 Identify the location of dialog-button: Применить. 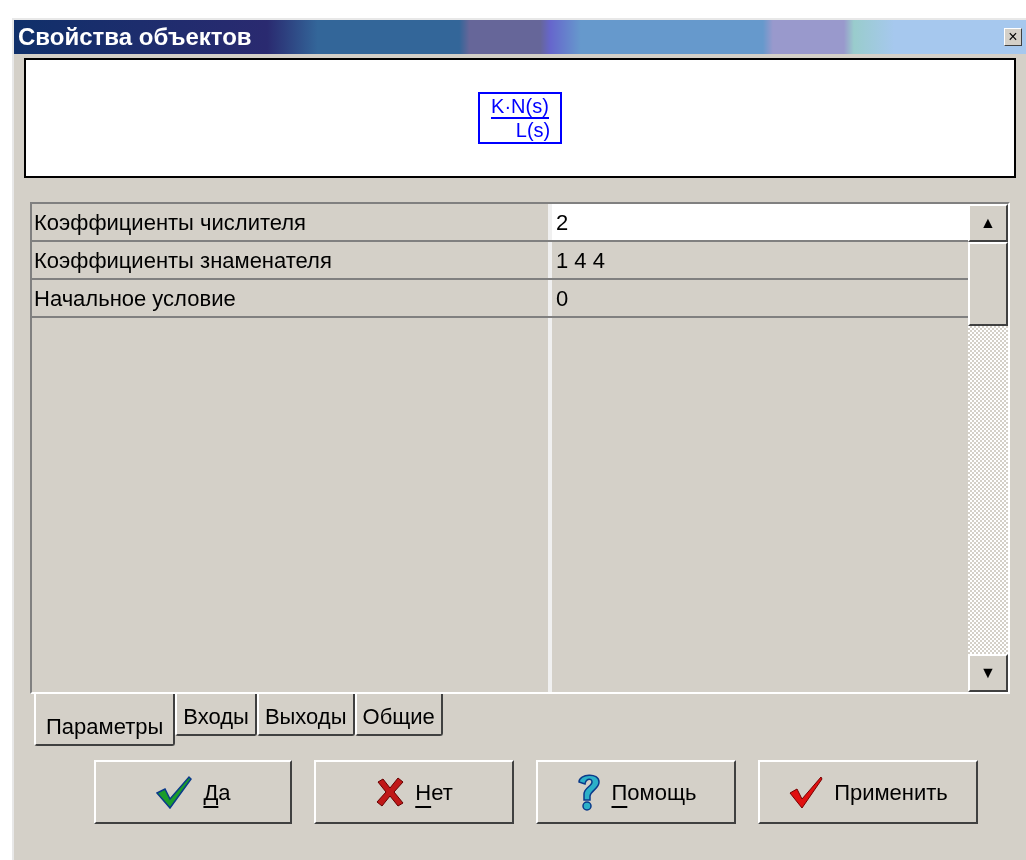
(868, 792).